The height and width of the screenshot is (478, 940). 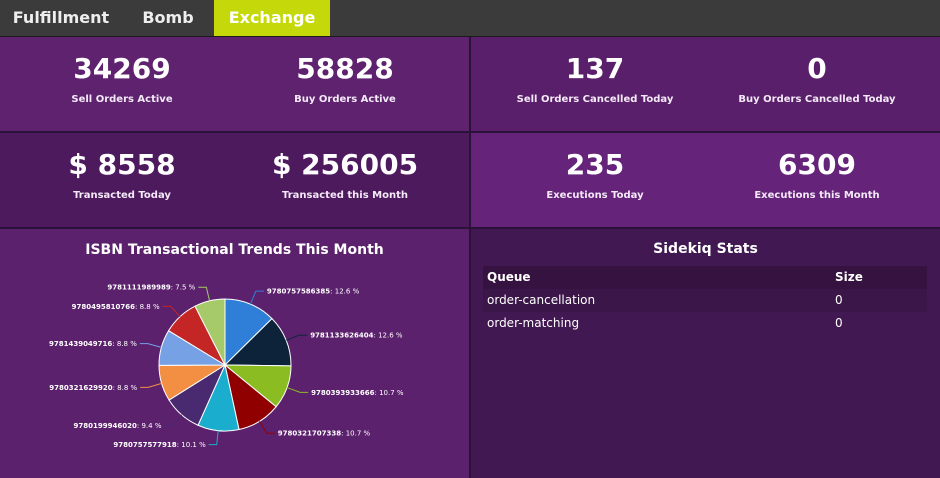 What do you see at coordinates (595, 99) in the screenshot?
I see `sell-orders-cancelled-label: Sell Orders Cancelled Today` at bounding box center [595, 99].